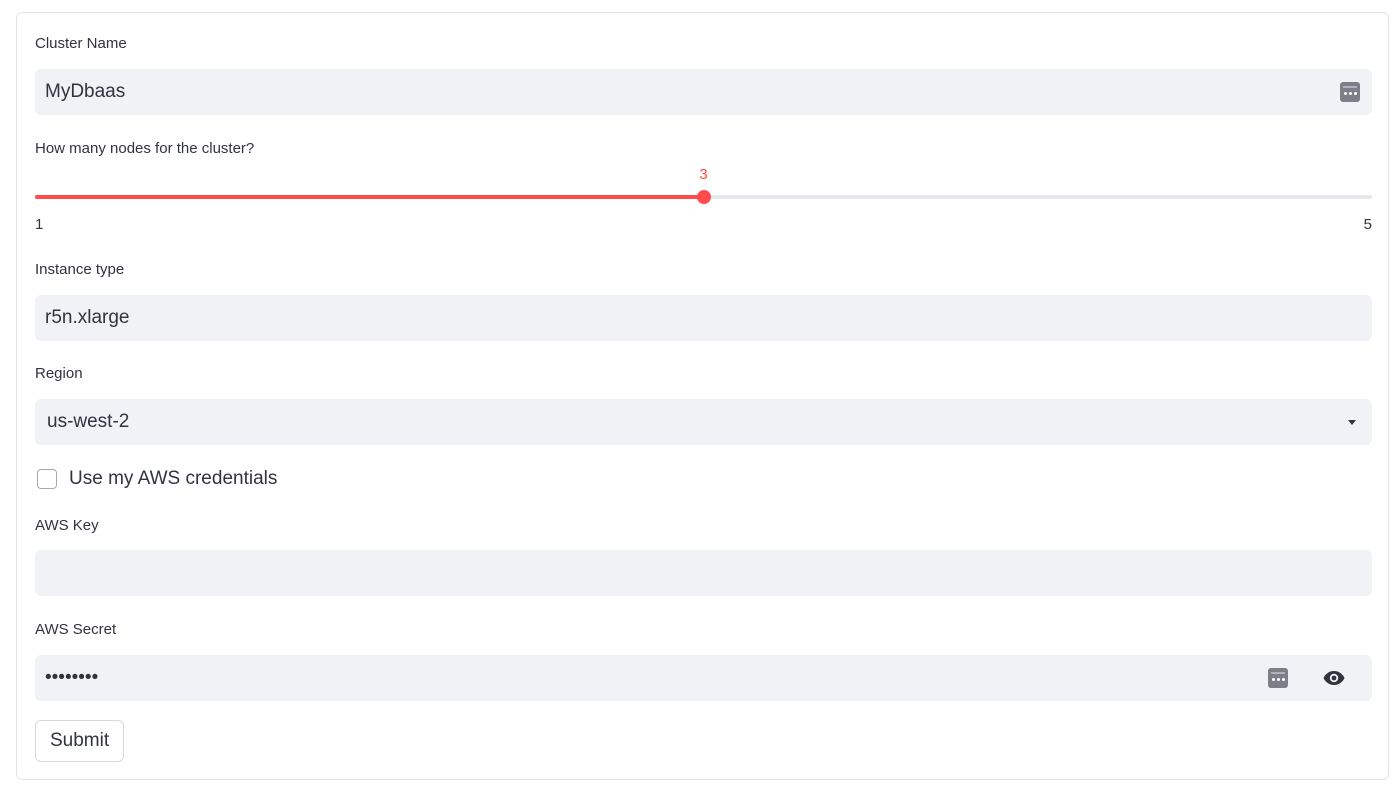 The image size is (1400, 793). I want to click on cluster-name-label: Cluster Name, so click(81, 43).